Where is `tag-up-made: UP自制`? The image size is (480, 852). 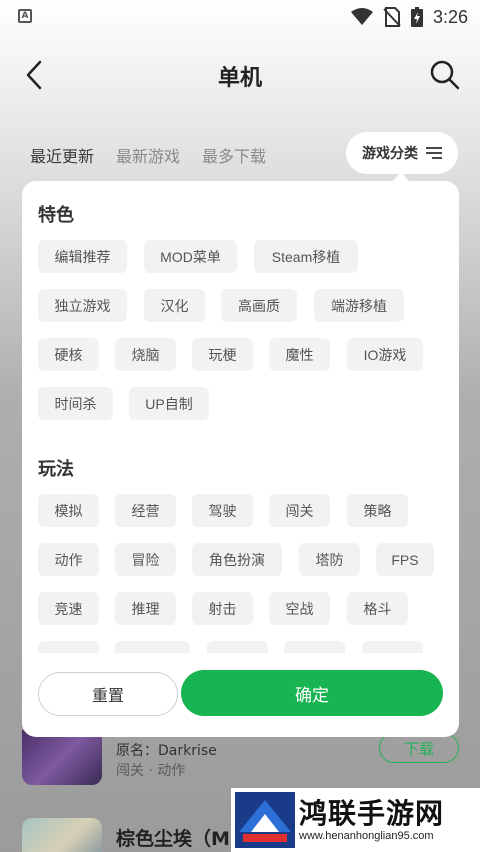 tag-up-made: UP自制 is located at coordinates (169, 403).